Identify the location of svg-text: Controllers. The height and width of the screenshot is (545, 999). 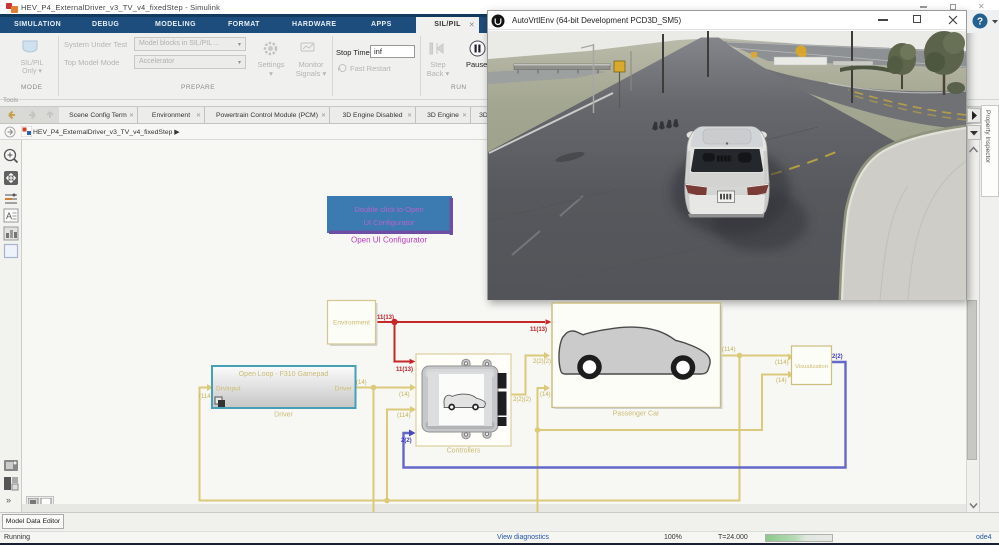
(464, 451).